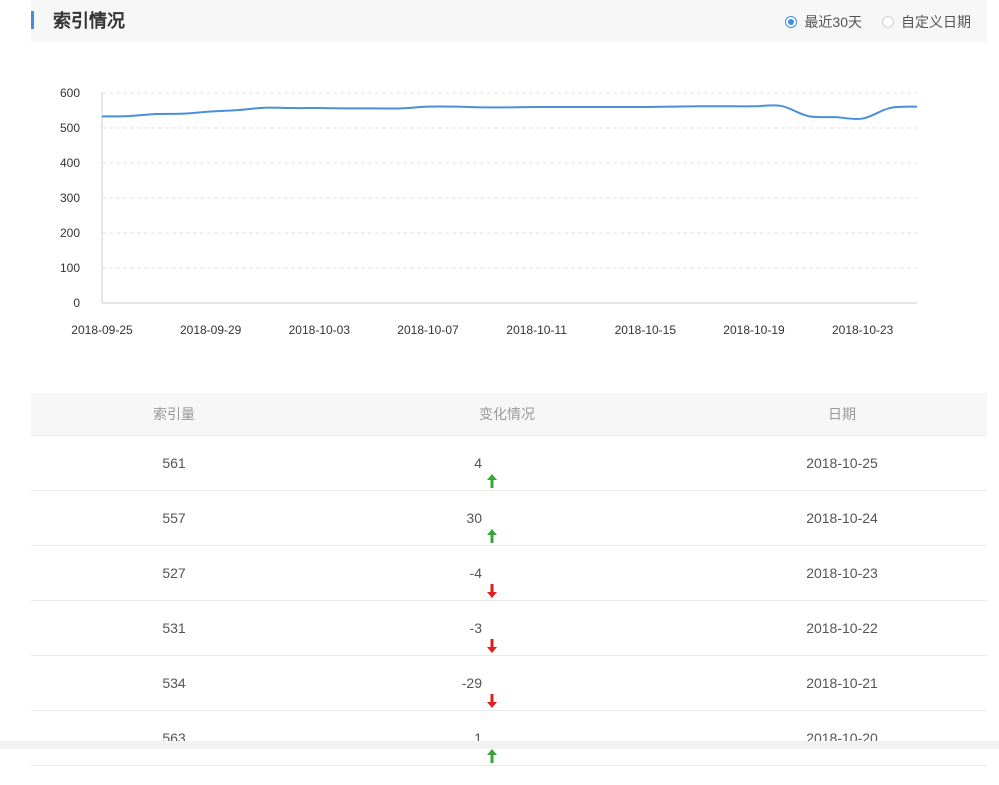 The height and width of the screenshot is (785, 999). Describe the element at coordinates (70, 268) in the screenshot. I see `y-tick-label: 100` at that location.